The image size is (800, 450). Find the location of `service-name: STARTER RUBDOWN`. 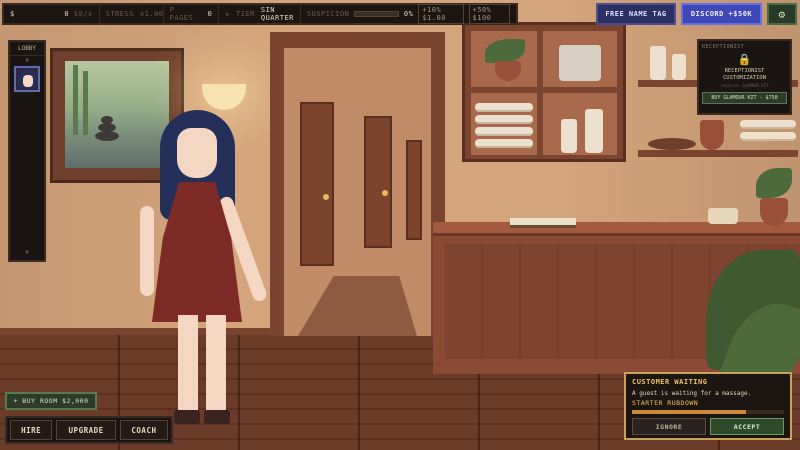

service-name: STARTER RUBDOWN is located at coordinates (665, 403).